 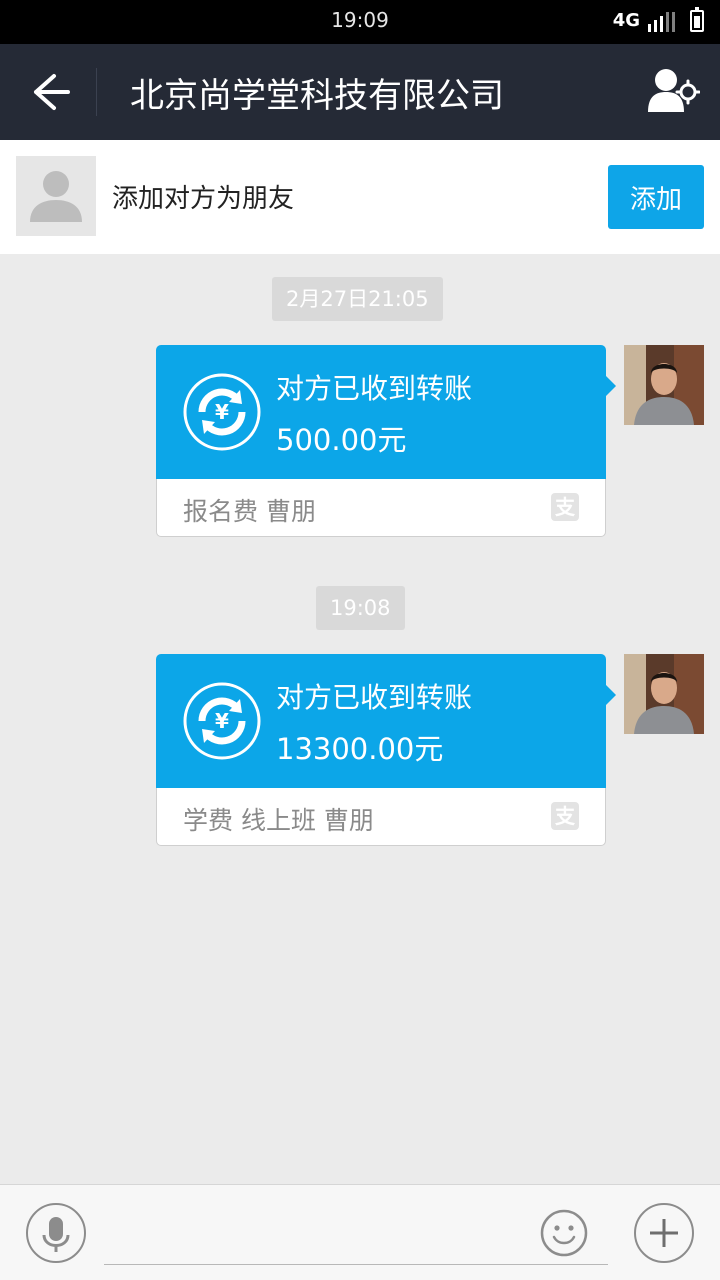 I want to click on input-bar, so click(x=360, y=1232).